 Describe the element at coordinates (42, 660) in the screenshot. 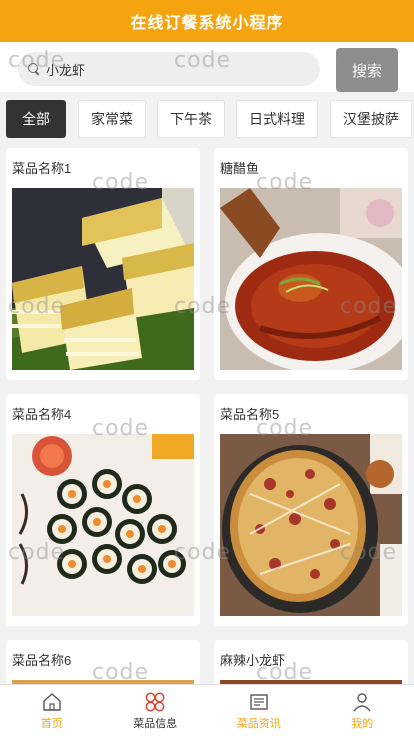

I see `dish-name: 菜品名称6` at that location.